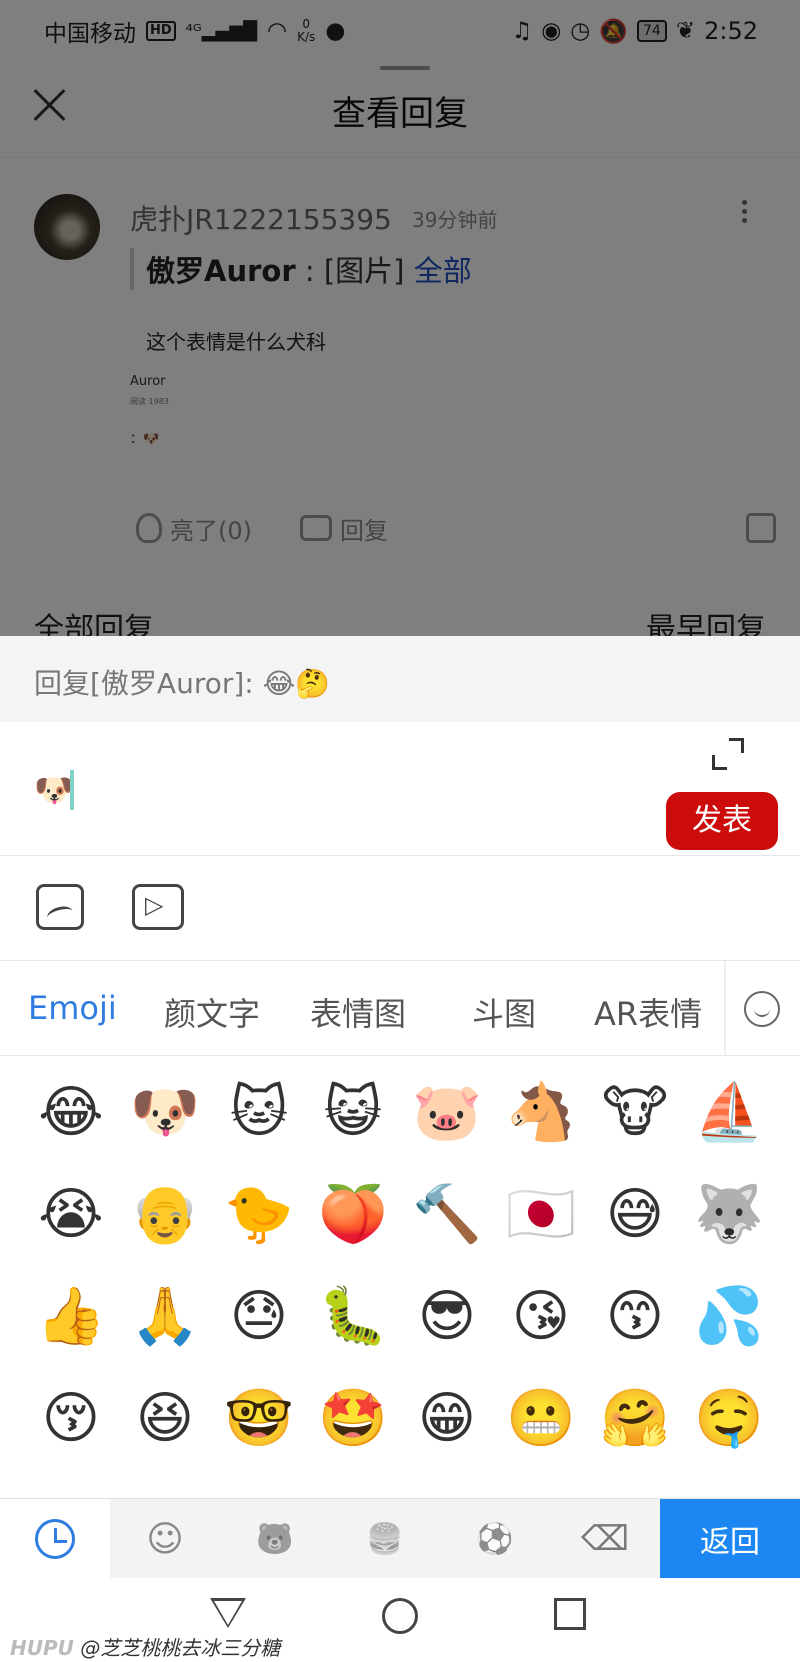 The height and width of the screenshot is (1662, 800). What do you see at coordinates (729, 1419) in the screenshot?
I see `emoji-item: 🤤` at bounding box center [729, 1419].